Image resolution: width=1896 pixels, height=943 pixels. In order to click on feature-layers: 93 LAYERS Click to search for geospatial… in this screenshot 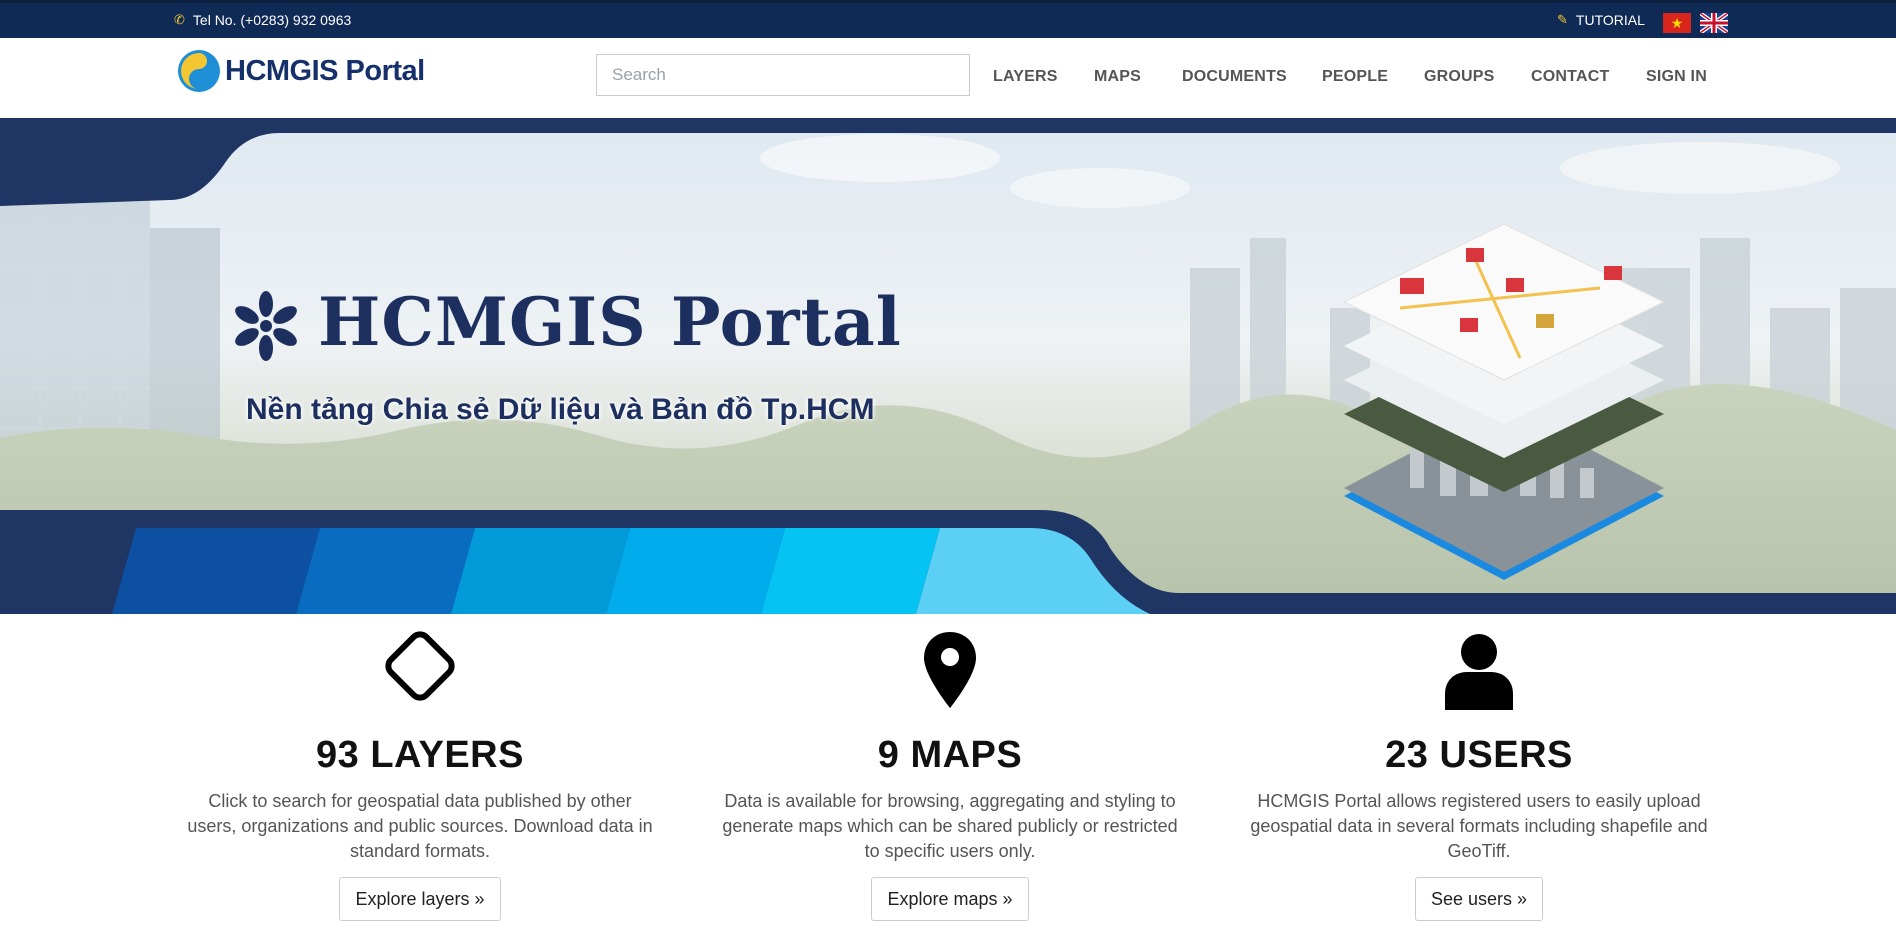, I will do `click(420, 767)`.